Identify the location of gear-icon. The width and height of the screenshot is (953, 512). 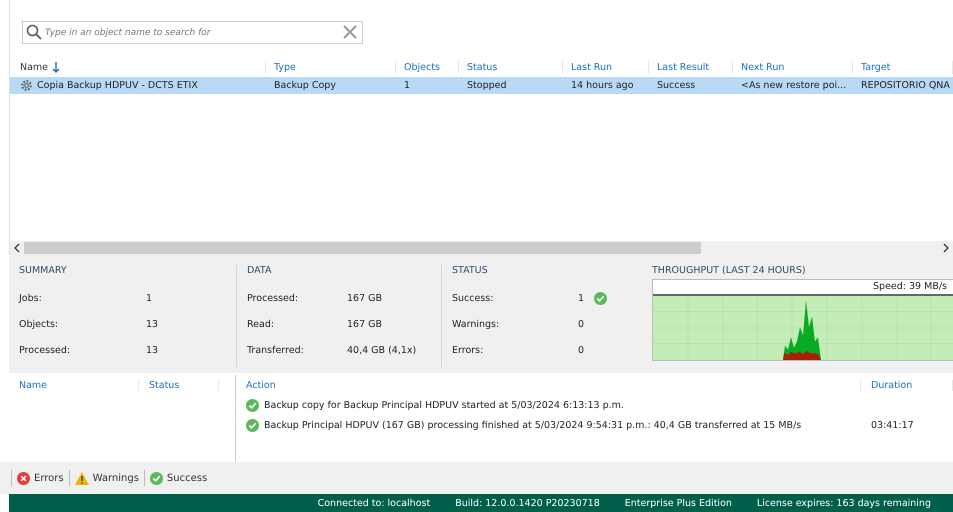
(26, 85).